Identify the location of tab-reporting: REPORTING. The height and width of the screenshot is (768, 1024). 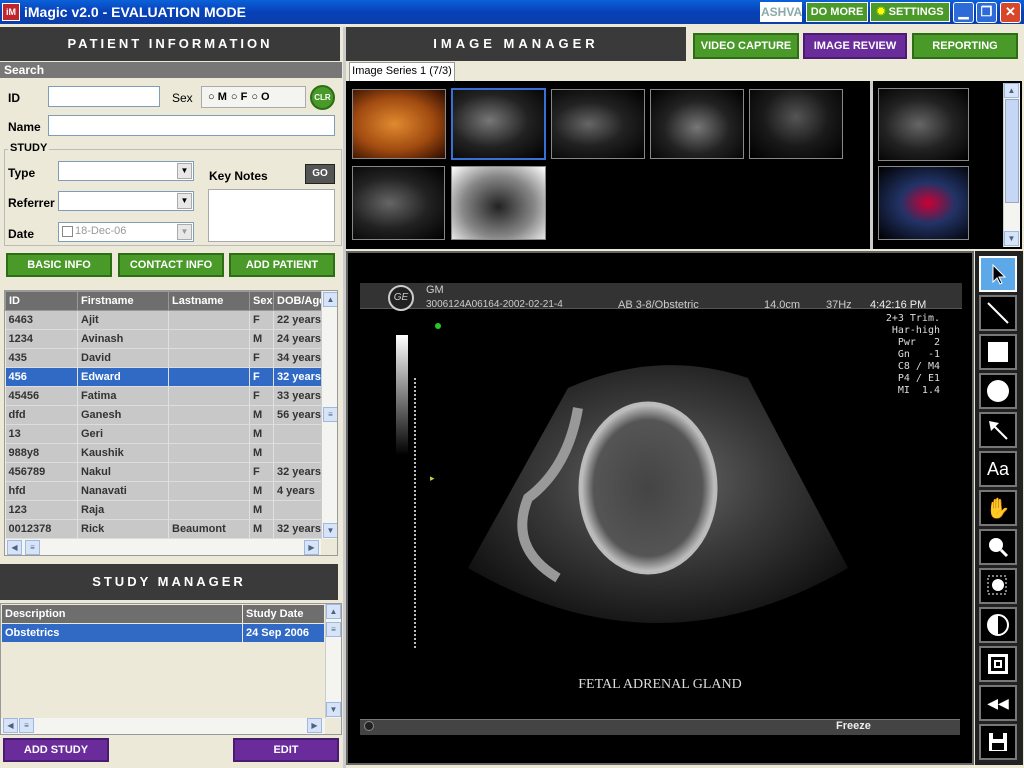
(965, 46).